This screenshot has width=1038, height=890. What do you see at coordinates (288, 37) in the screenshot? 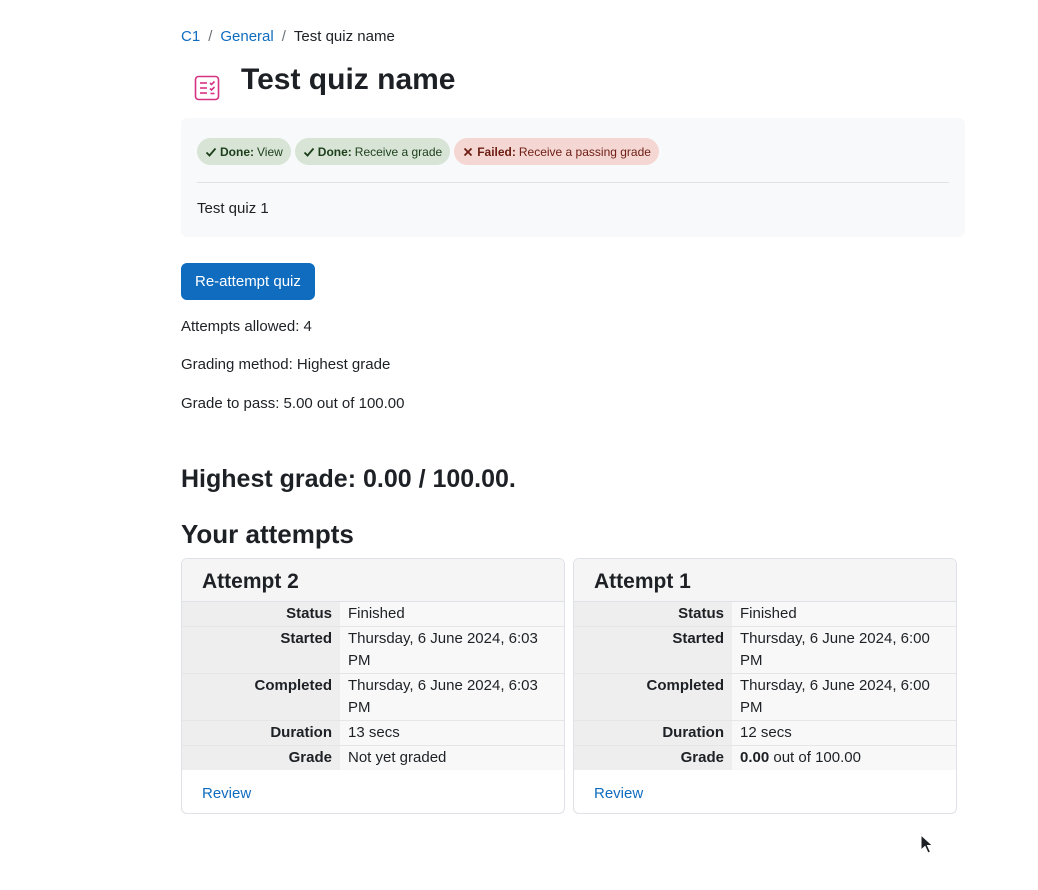
I see `breadcrumb: C1 / General / Test quiz name` at bounding box center [288, 37].